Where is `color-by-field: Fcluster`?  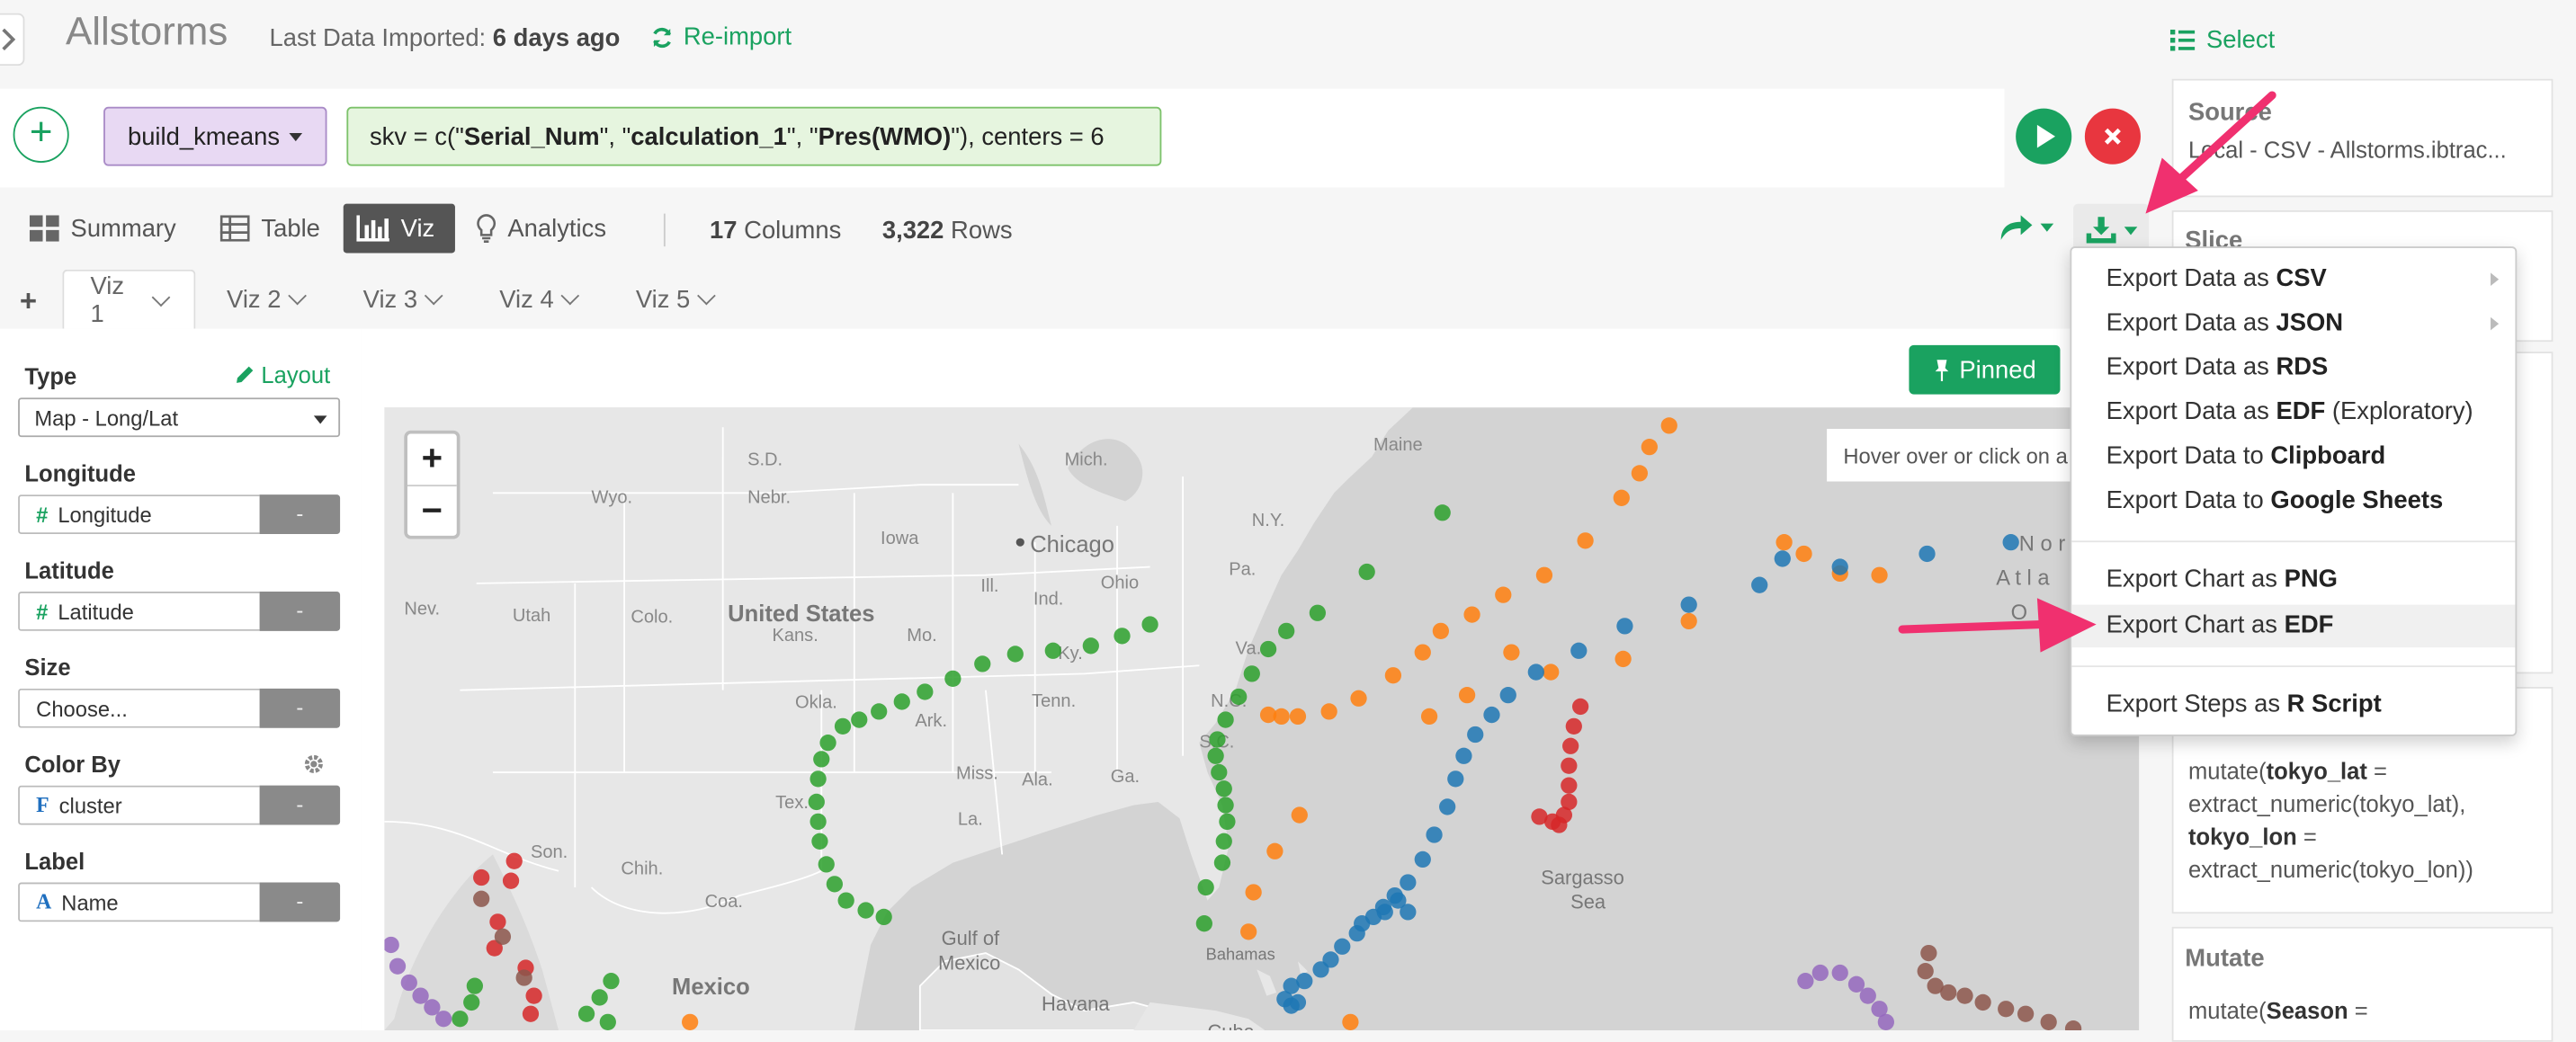
color-by-field: Fcluster is located at coordinates (139, 805).